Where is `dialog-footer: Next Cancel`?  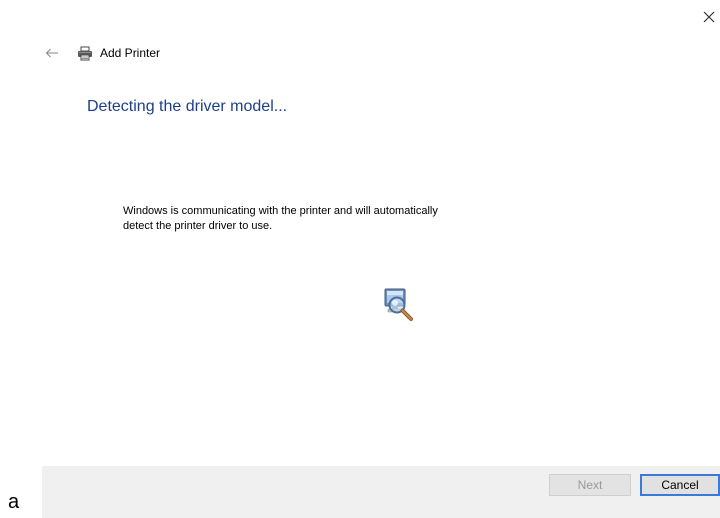
dialog-footer: Next Cancel is located at coordinates (381, 492).